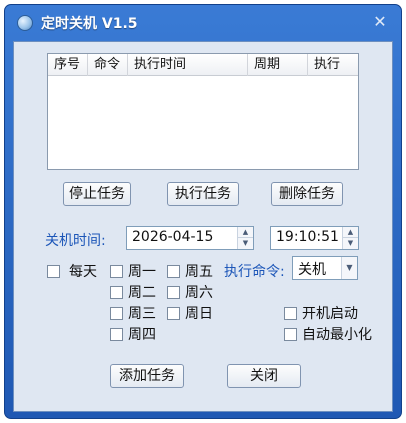  What do you see at coordinates (333, 65) in the screenshot?
I see `column-header-execute: 执行` at bounding box center [333, 65].